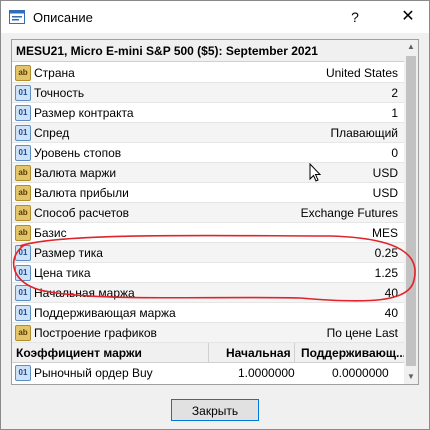 The image size is (430, 430). What do you see at coordinates (78, 153) in the screenshot?
I see `property-label: Уровень стопов` at bounding box center [78, 153].